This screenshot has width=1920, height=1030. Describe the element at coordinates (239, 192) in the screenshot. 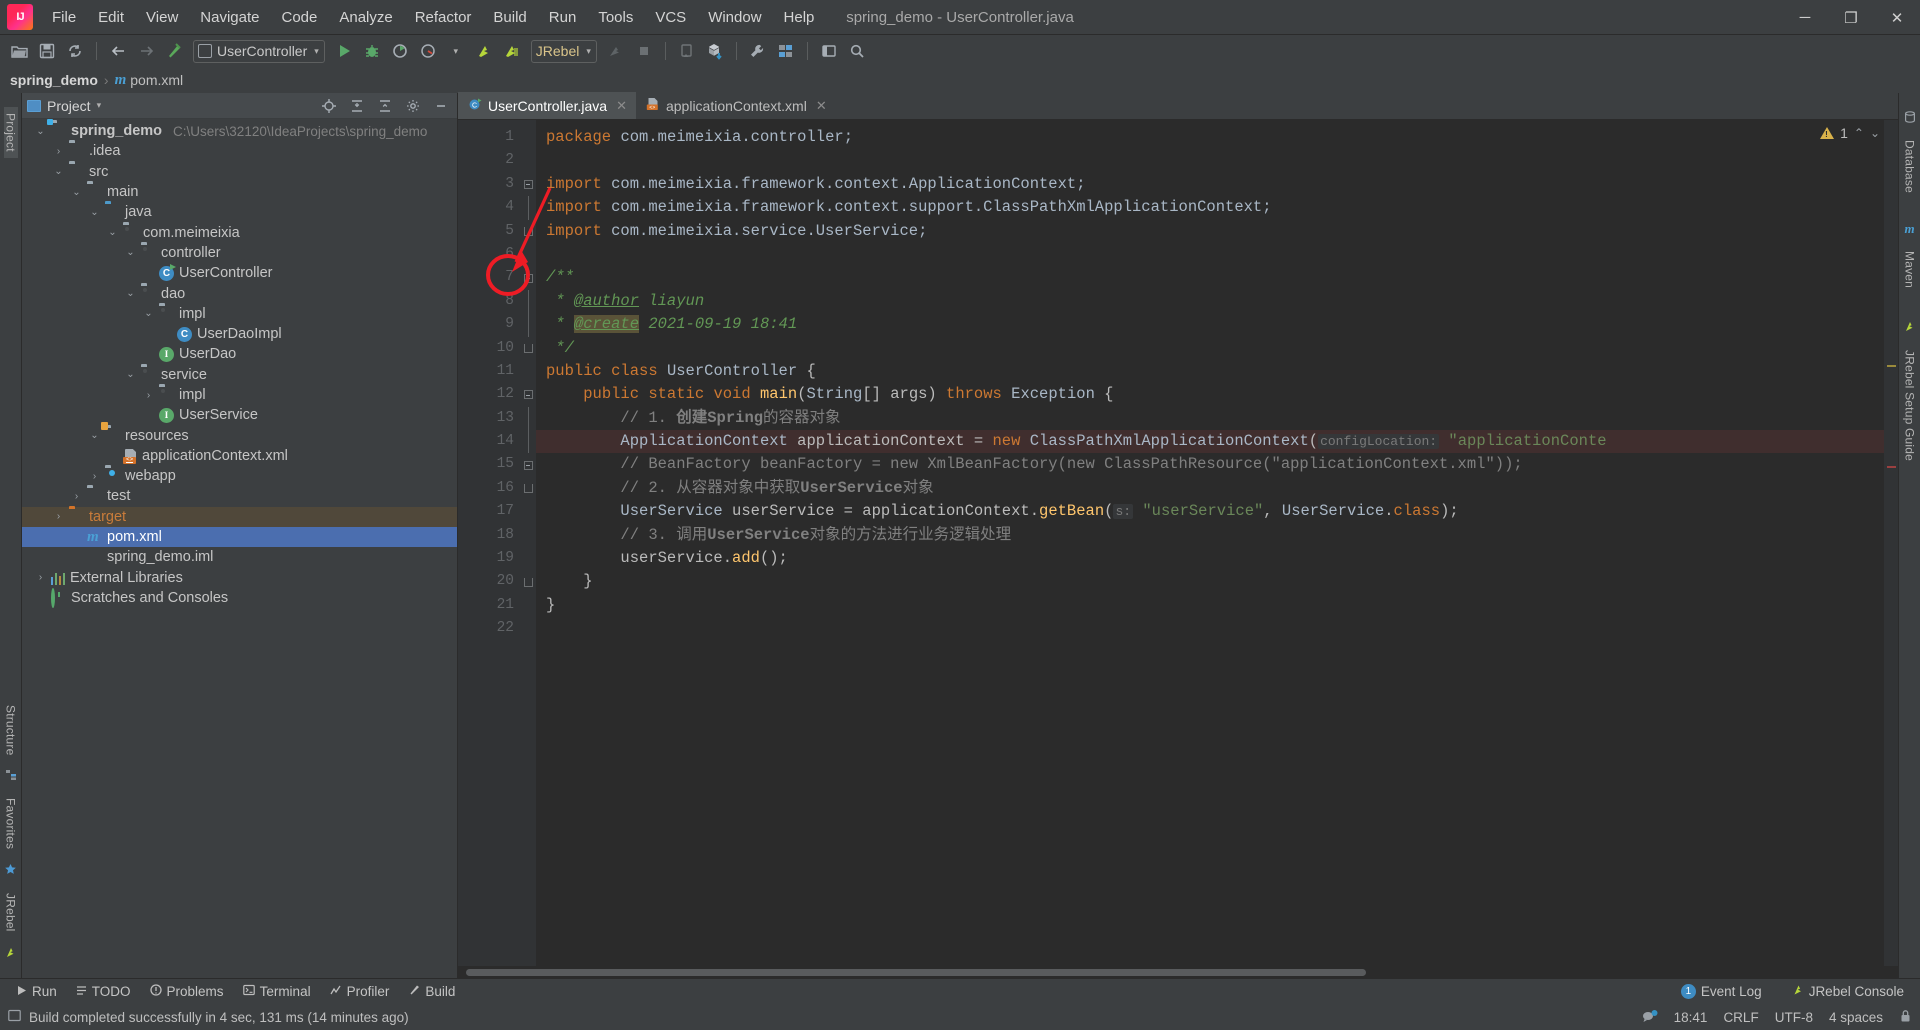

I see `tree-item-main: ⌄ main` at that location.